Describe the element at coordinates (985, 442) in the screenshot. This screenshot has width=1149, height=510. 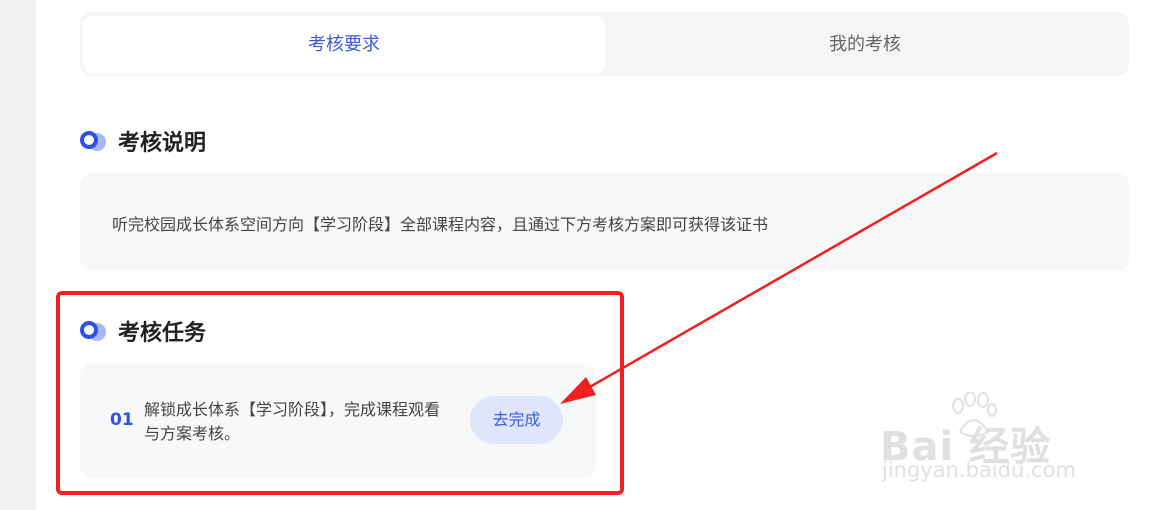
I see `baidu-jingyan-watermark: Bai 经验 jingyan.baidu.com` at that location.